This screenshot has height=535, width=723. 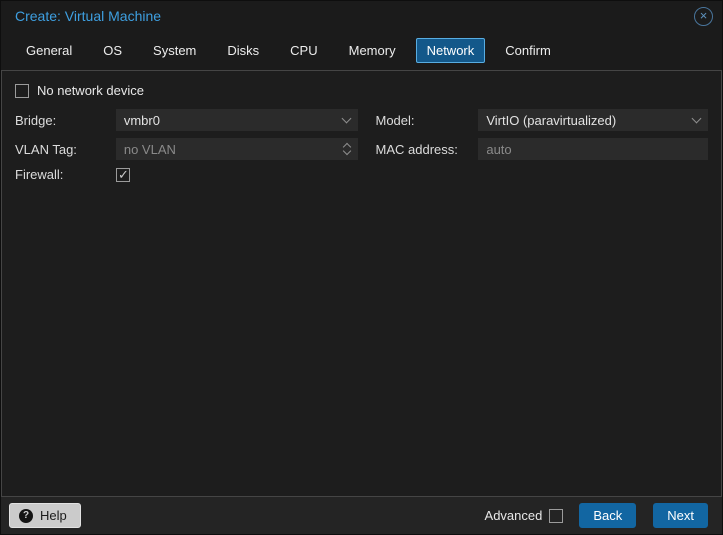 I want to click on bridge-dropdown: vmbr0, so click(x=236, y=120).